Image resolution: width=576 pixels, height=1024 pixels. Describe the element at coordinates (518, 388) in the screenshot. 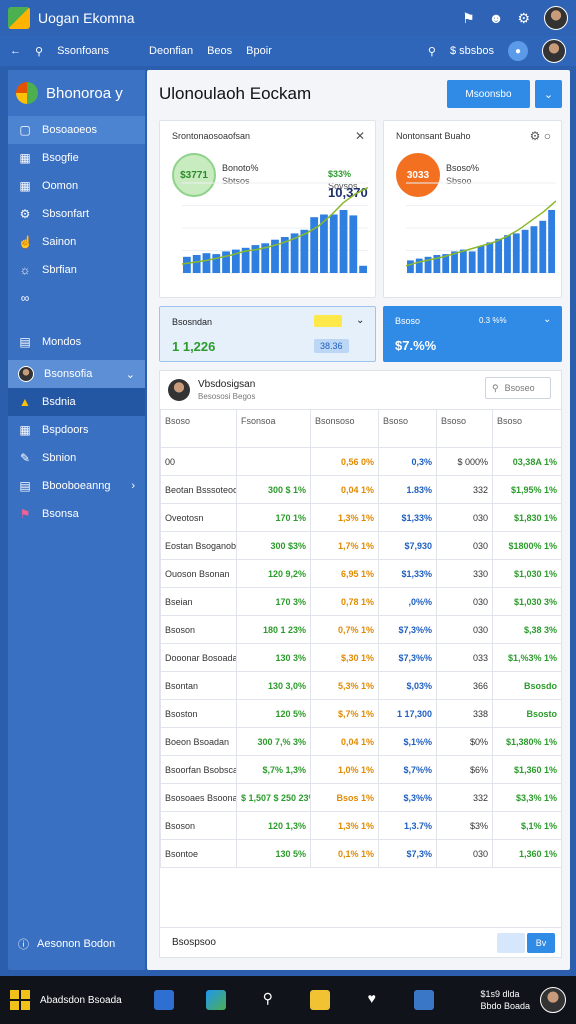

I see `search-input: ⚲ Bsoseo` at that location.